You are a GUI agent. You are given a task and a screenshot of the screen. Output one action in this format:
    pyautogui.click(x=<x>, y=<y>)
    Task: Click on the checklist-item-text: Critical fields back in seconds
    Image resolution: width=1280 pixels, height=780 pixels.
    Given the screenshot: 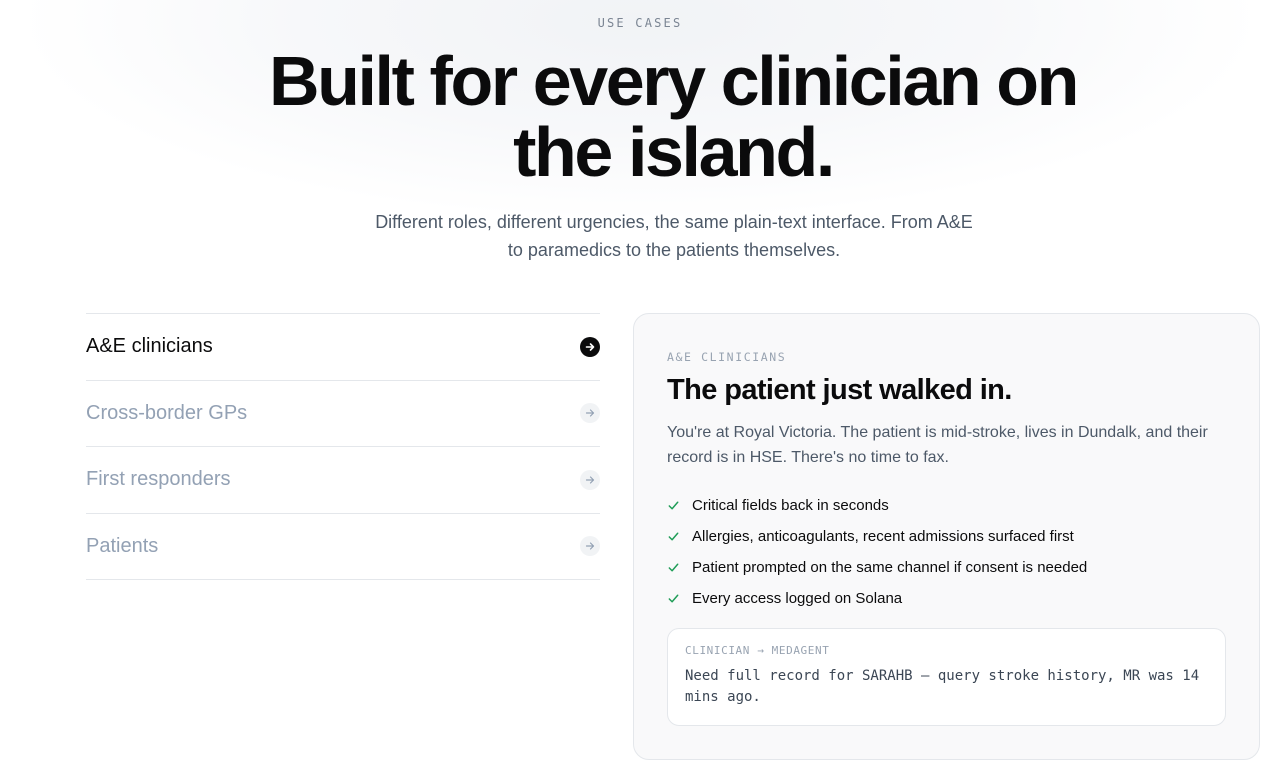 What is the action you would take?
    pyautogui.click(x=790, y=505)
    